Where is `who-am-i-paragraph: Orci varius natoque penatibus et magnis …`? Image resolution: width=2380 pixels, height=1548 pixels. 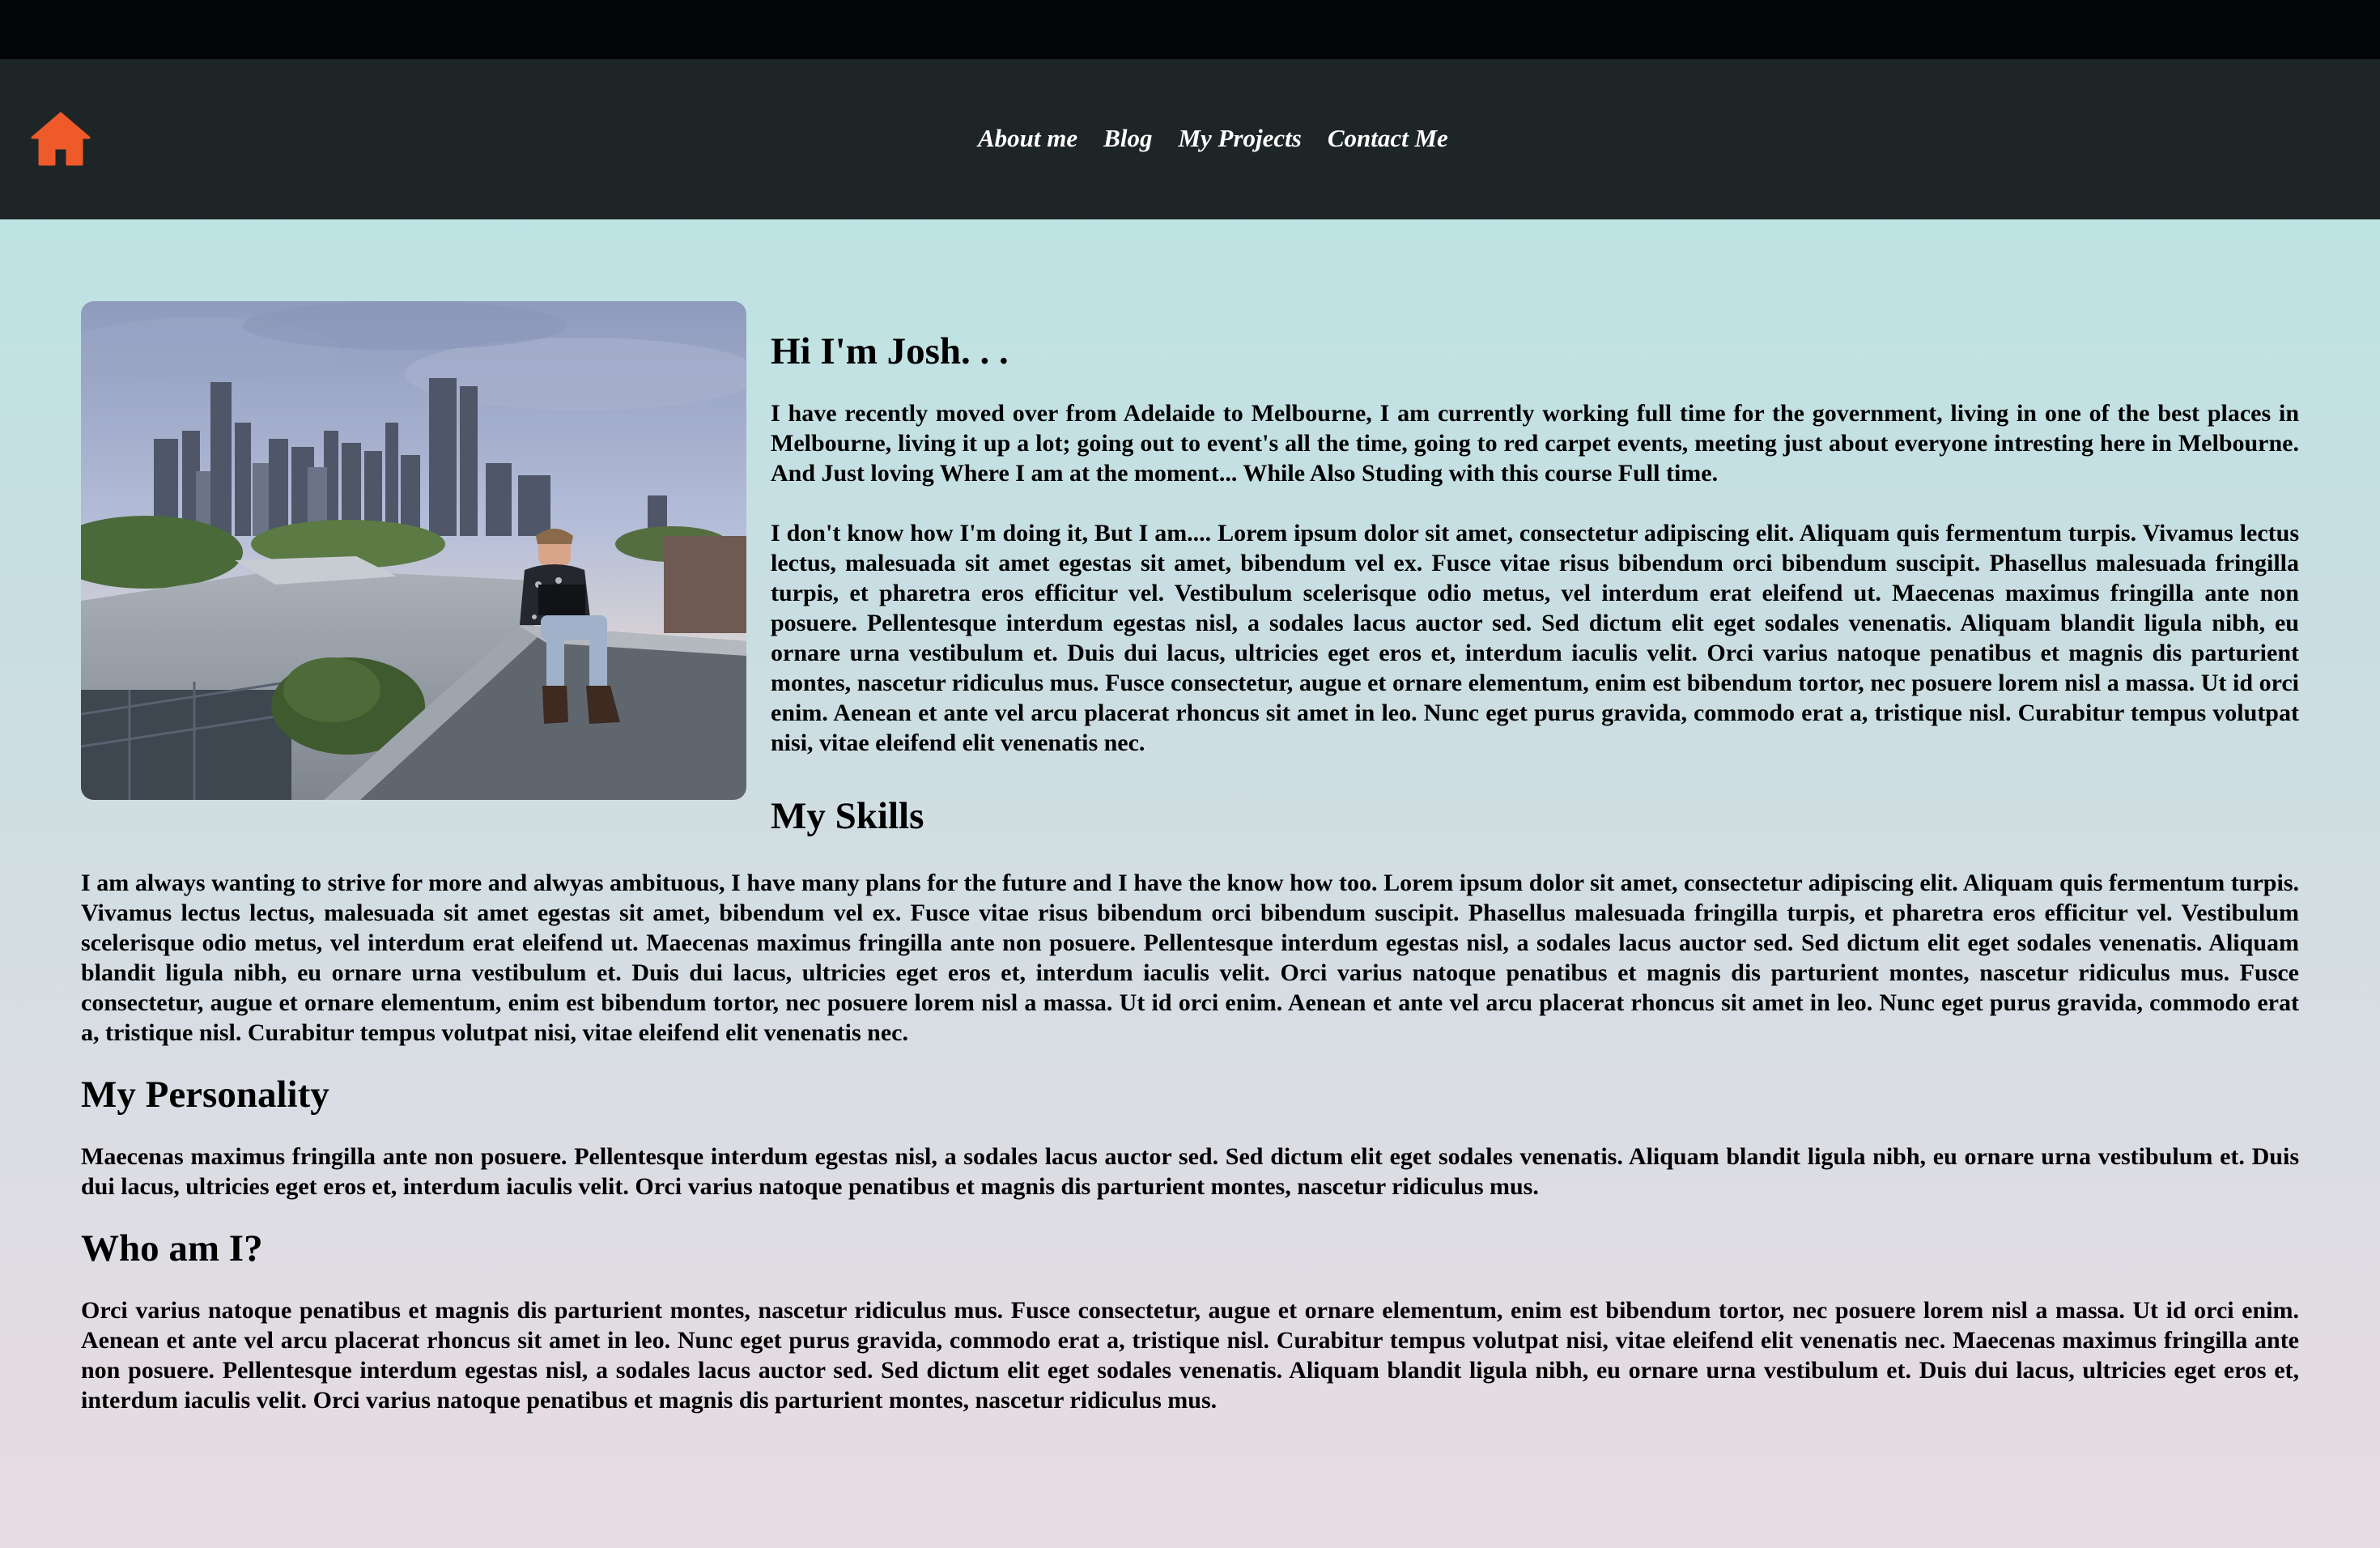
who-am-i-paragraph: Orci varius natoque penatibus et magnis … is located at coordinates (1190, 1356).